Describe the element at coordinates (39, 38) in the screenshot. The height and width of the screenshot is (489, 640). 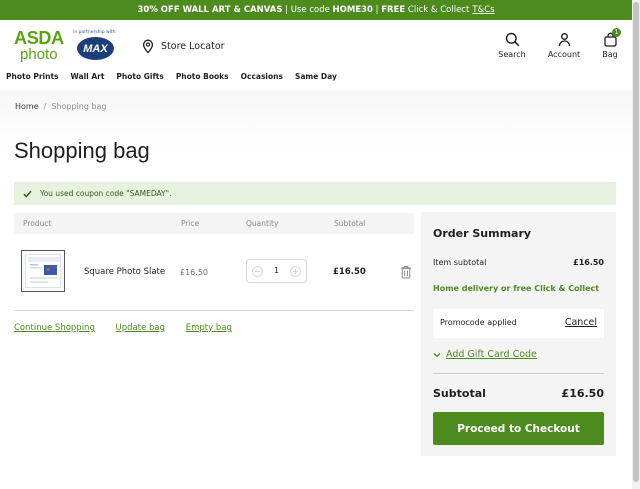
I see `logo-asda-text: ASDA` at that location.